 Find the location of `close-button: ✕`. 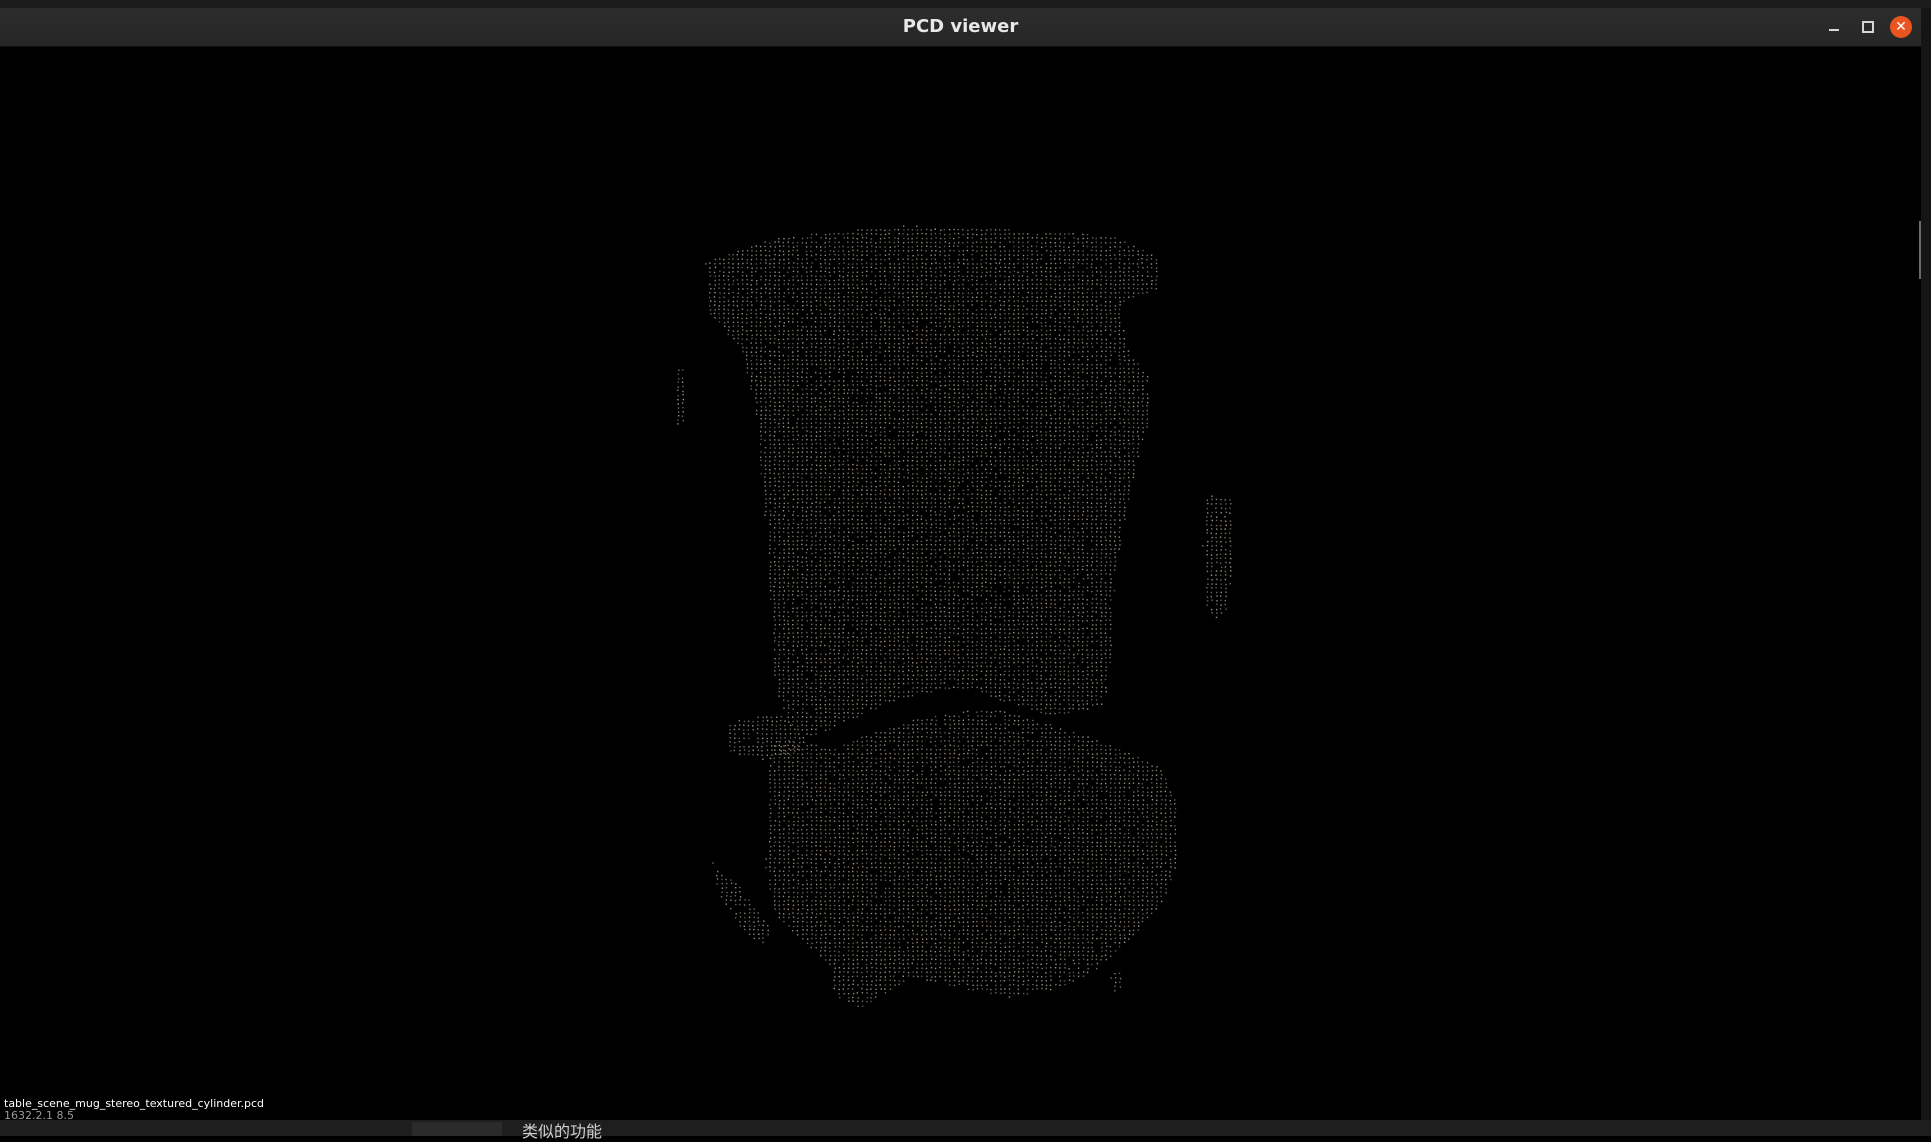

close-button: ✕ is located at coordinates (1901, 27).